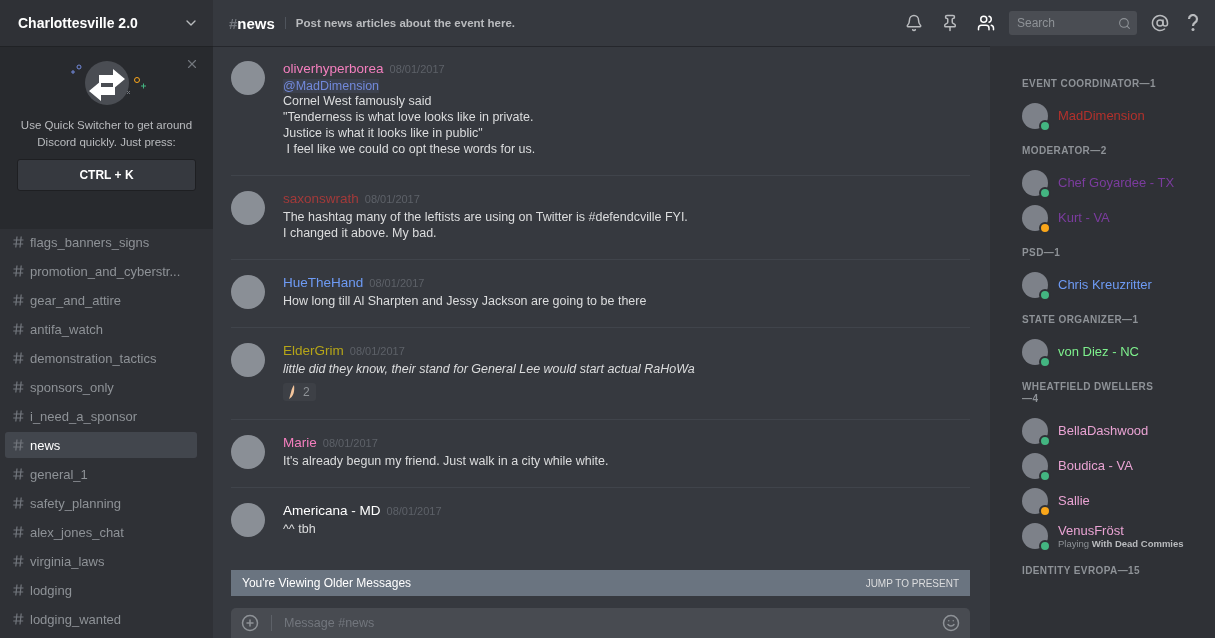 The width and height of the screenshot is (1215, 638). I want to click on shortcut-button: CTRL + K, so click(106, 175).